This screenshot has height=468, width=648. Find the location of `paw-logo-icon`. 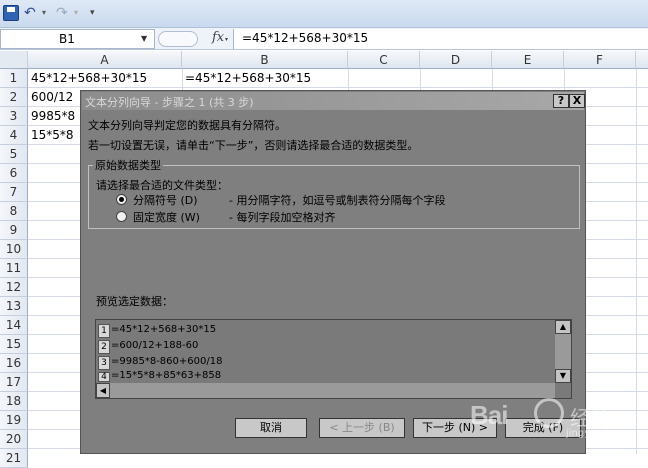

paw-logo-icon is located at coordinates (549, 413).